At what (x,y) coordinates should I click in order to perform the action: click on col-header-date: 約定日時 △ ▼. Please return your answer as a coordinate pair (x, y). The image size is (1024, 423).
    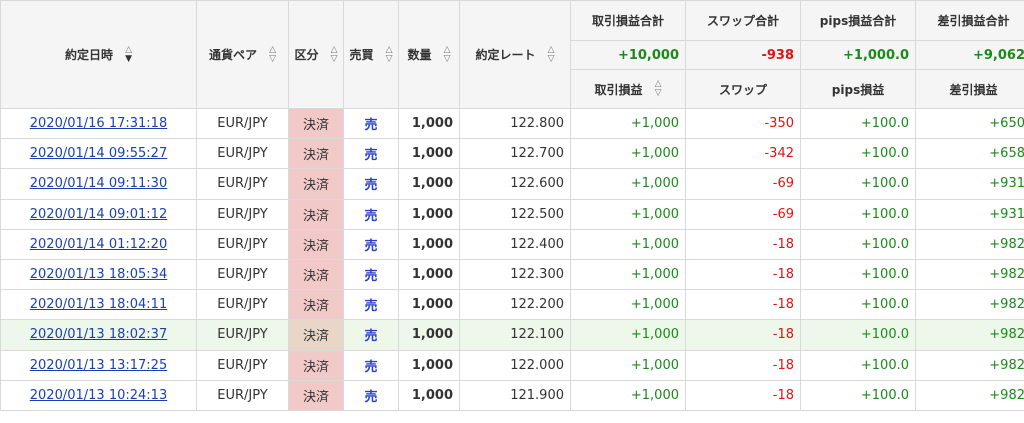
    Looking at the image, I should click on (98, 54).